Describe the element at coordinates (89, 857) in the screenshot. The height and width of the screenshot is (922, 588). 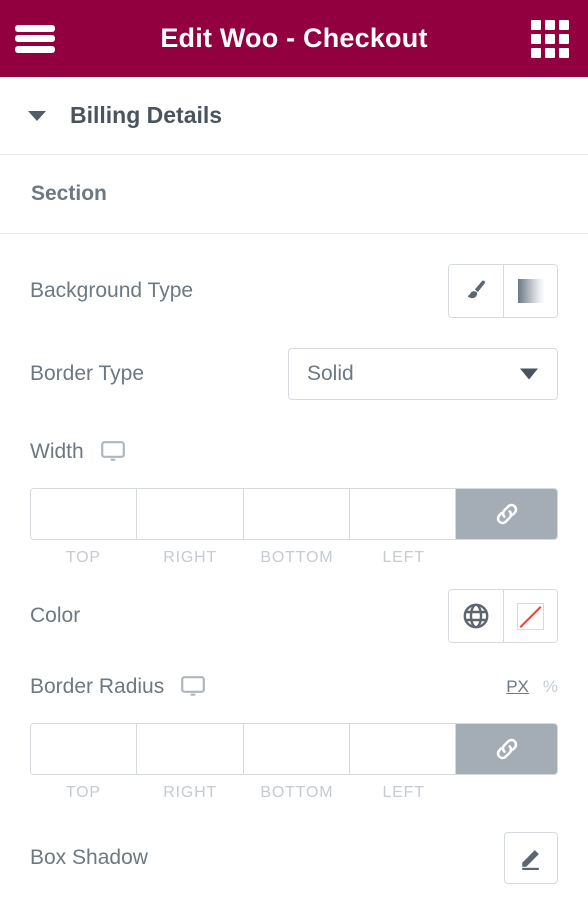
I see `box-shadow-label: Box Shadow` at that location.